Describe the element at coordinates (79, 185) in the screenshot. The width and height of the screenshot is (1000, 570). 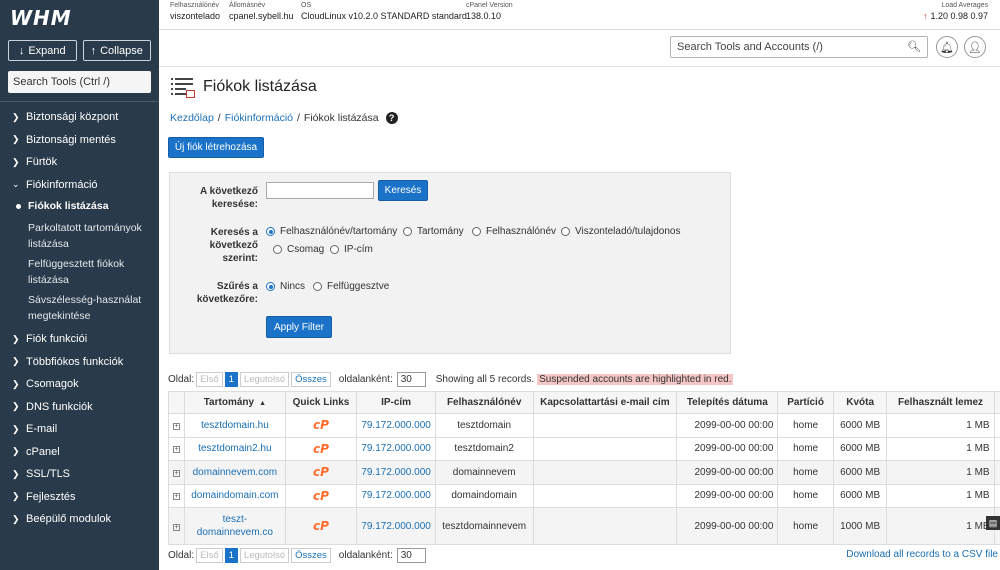
I see `sidebar-item-account-info: ⌄ Fiókinformáció` at that location.